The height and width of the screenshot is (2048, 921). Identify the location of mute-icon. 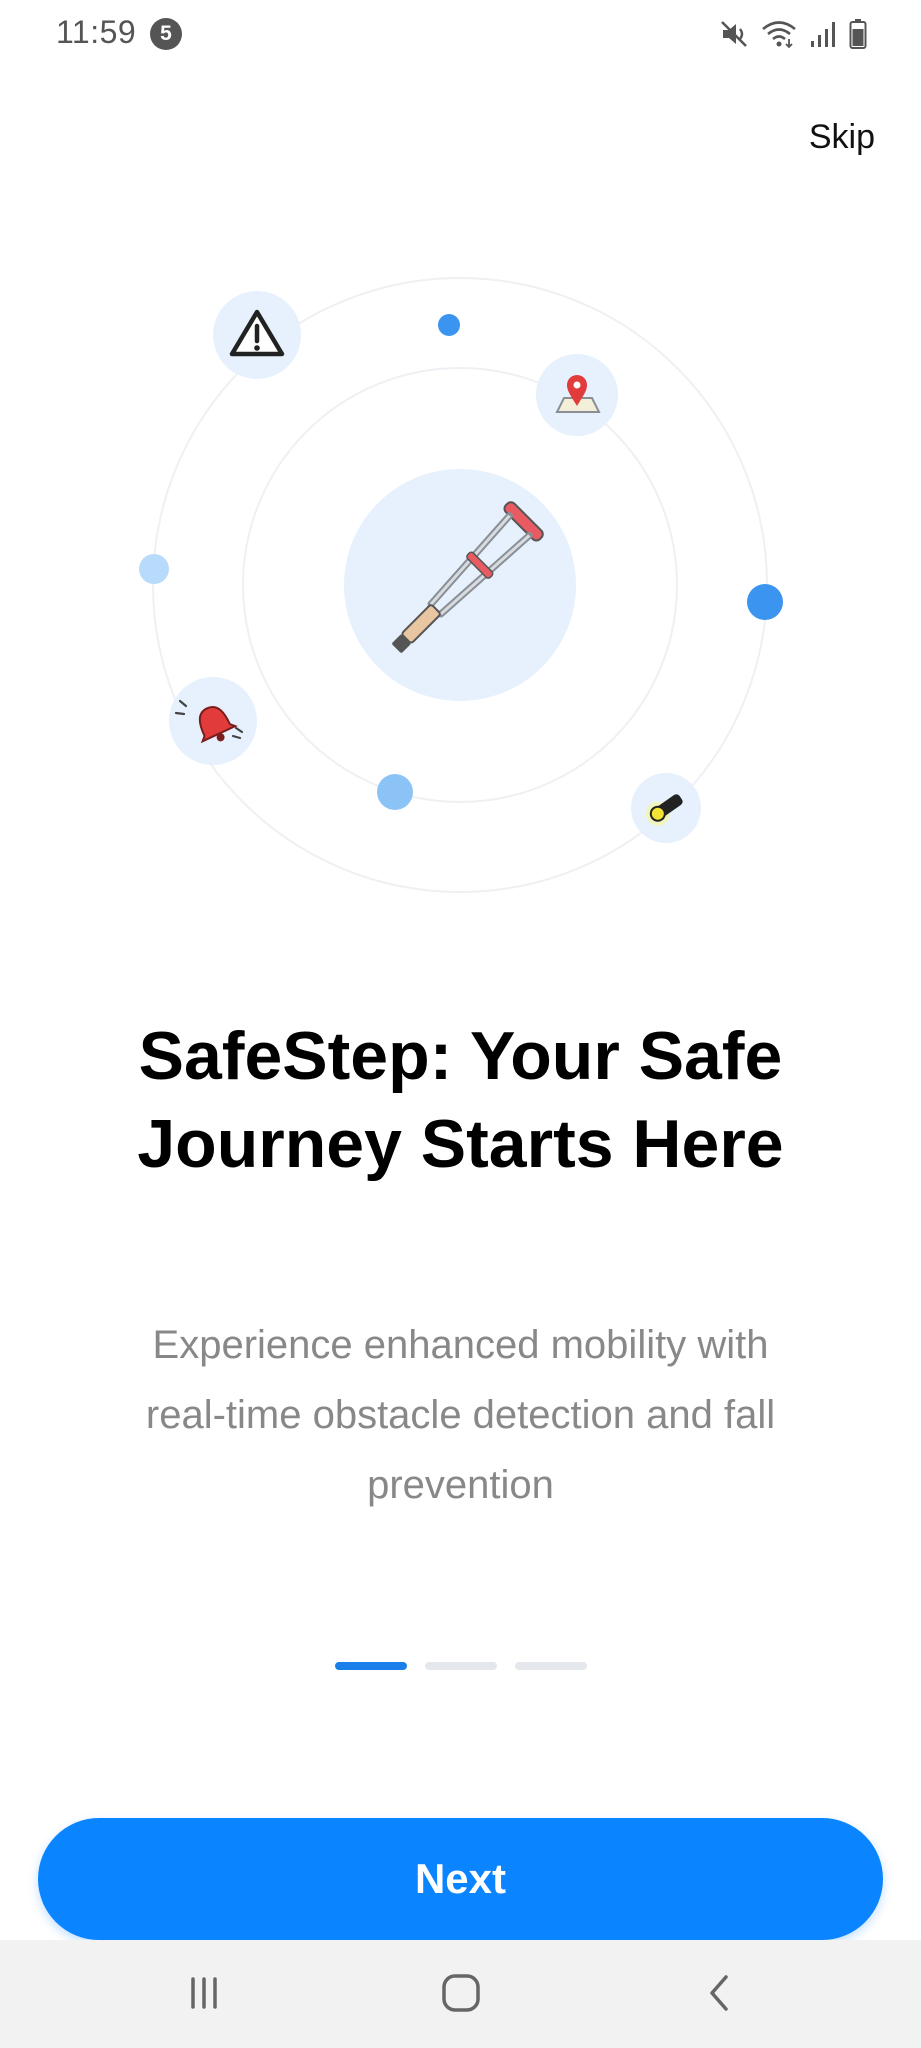
(734, 34).